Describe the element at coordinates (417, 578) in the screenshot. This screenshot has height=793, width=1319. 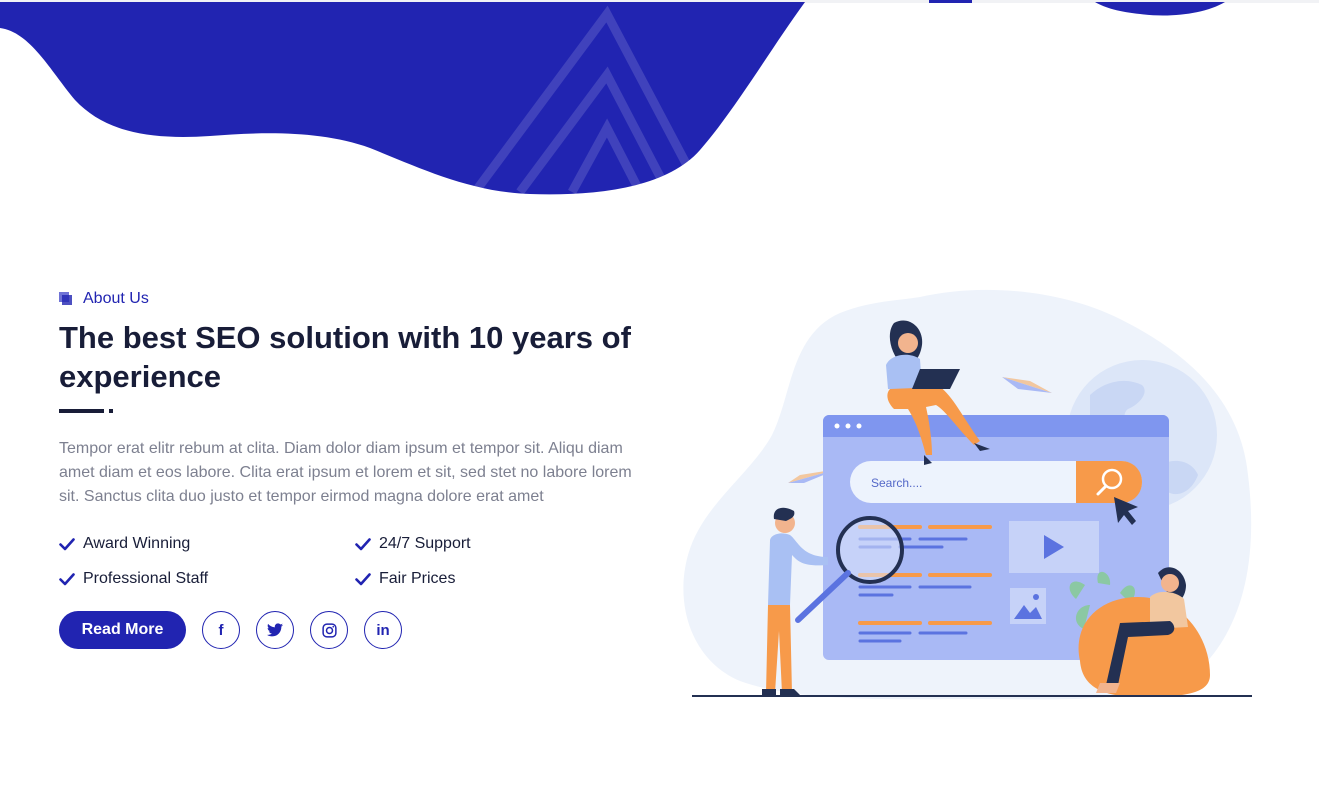
I see `feature-label: Fair Prices` at that location.